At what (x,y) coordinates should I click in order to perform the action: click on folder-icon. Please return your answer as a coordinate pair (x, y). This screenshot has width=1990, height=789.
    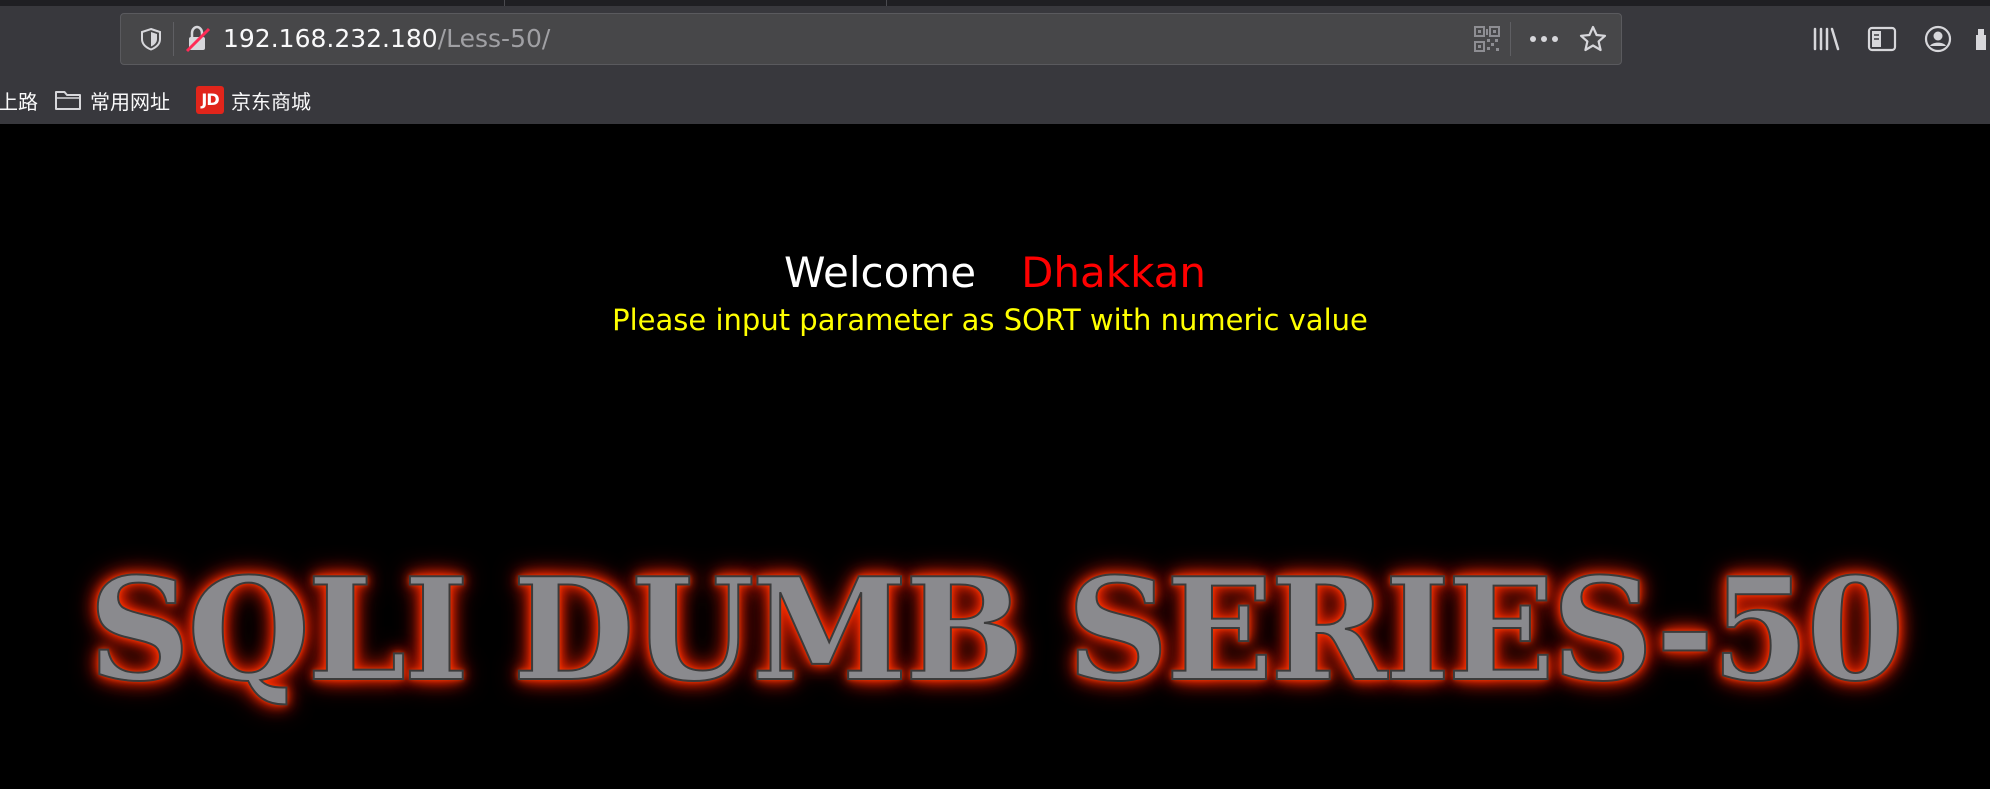
    Looking at the image, I should click on (68, 100).